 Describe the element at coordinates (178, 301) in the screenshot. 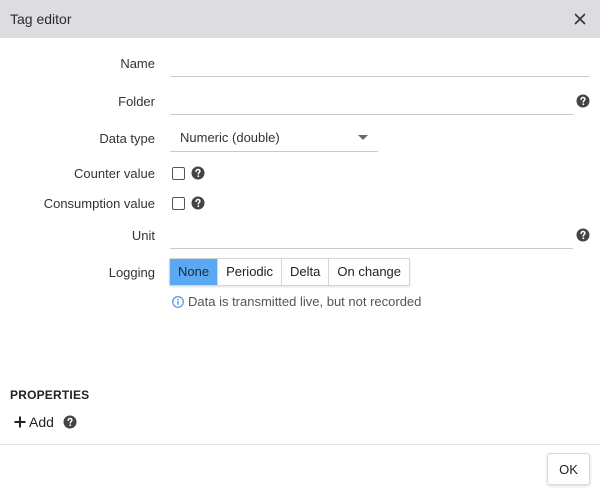

I see `info-icon` at that location.